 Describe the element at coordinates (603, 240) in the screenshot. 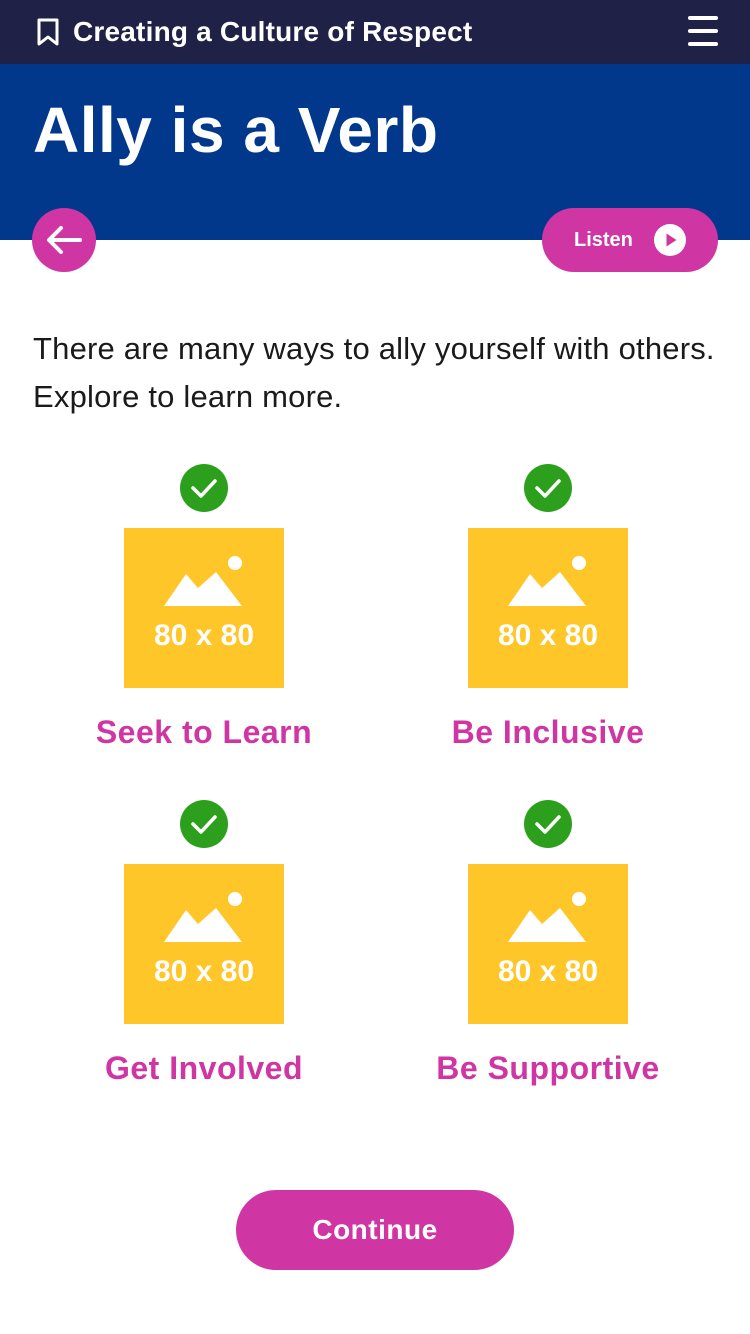

I see `listen-label: Listen` at that location.